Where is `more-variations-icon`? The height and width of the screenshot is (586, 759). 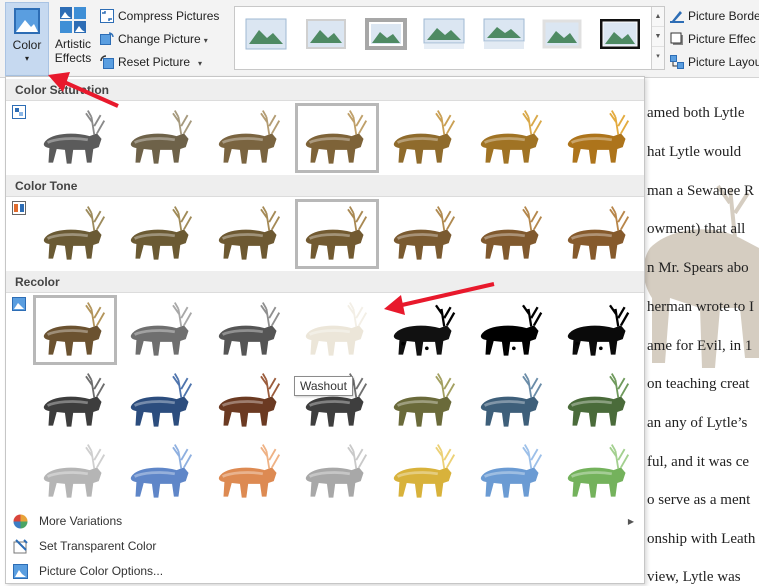
more-variations-icon is located at coordinates (20, 521).